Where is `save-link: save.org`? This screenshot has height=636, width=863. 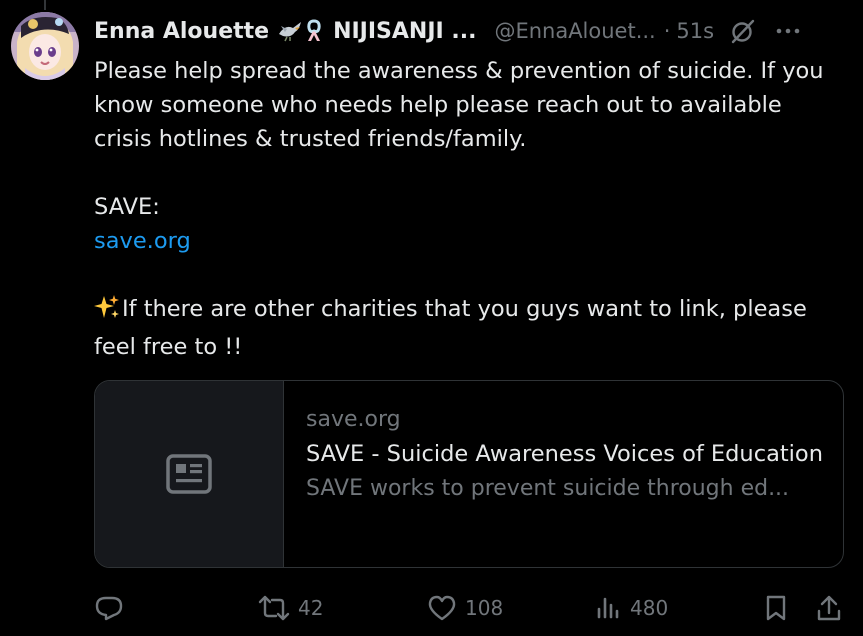
save-link: save.org is located at coordinates (142, 241).